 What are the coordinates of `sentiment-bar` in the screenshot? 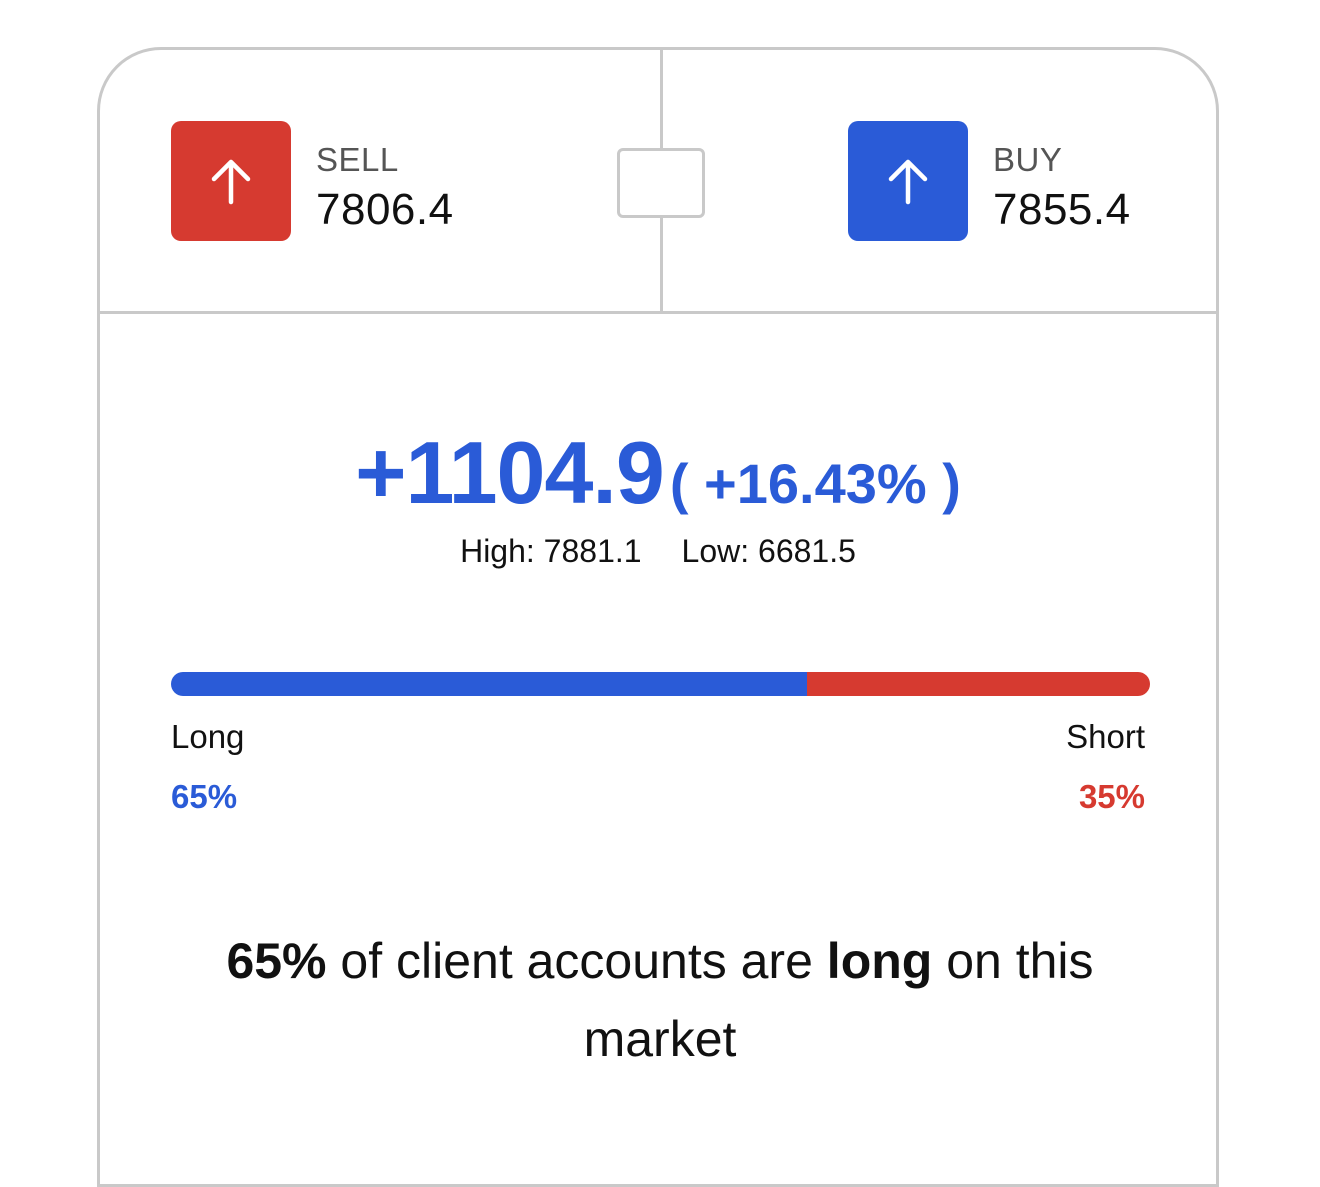 It's located at (660, 684).